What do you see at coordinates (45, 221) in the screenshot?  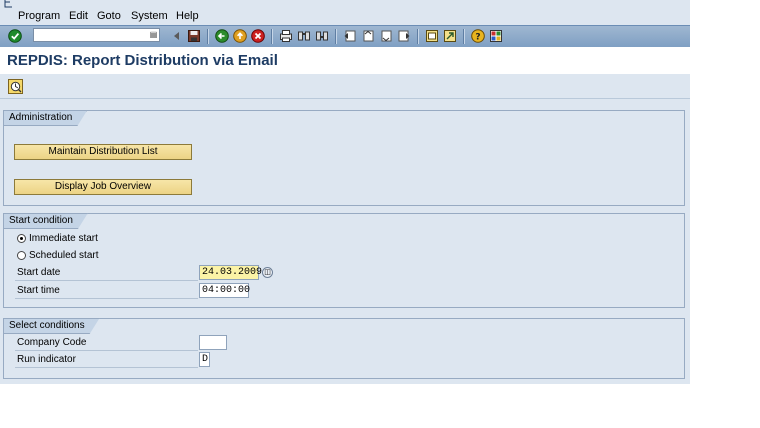 I see `start-condition-group-title: Start condition` at bounding box center [45, 221].